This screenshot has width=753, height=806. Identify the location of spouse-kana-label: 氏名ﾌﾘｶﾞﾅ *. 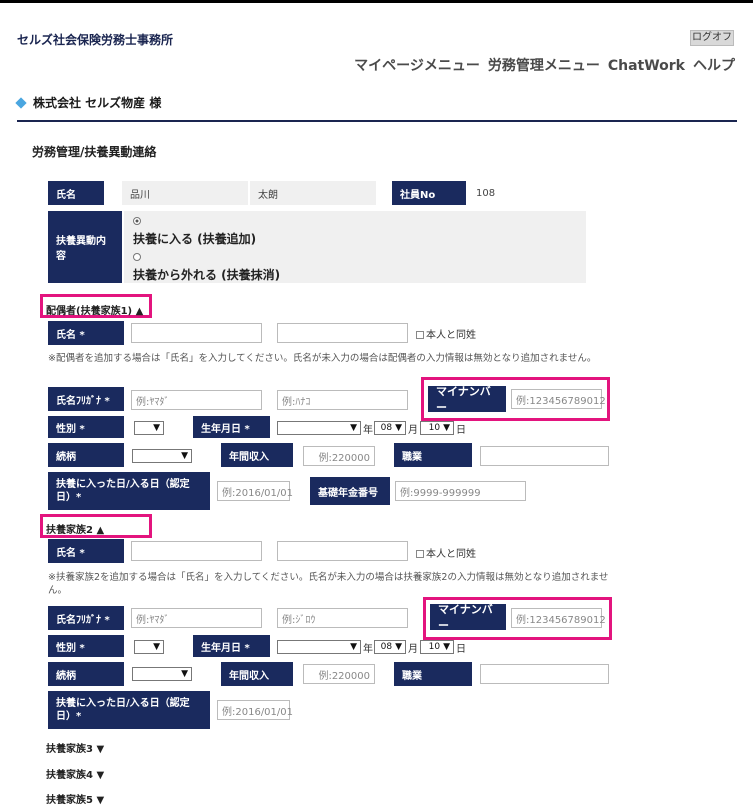
(86, 399).